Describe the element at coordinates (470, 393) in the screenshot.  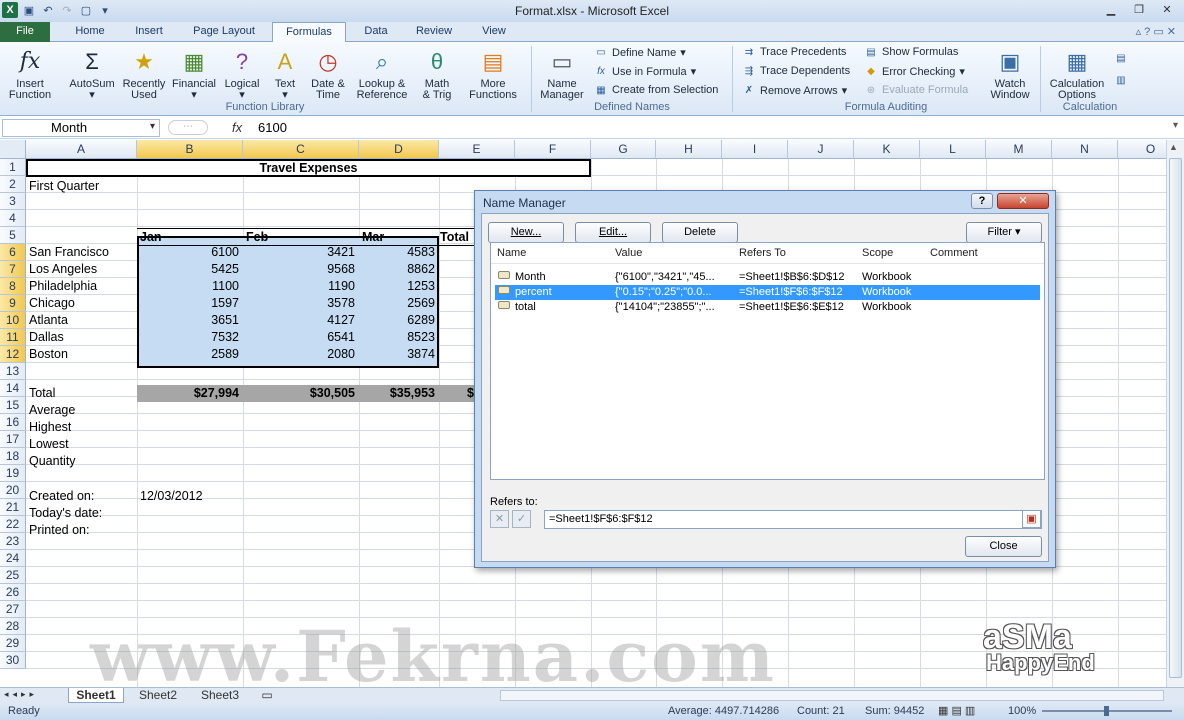
I see `total-grand-cell: $` at that location.